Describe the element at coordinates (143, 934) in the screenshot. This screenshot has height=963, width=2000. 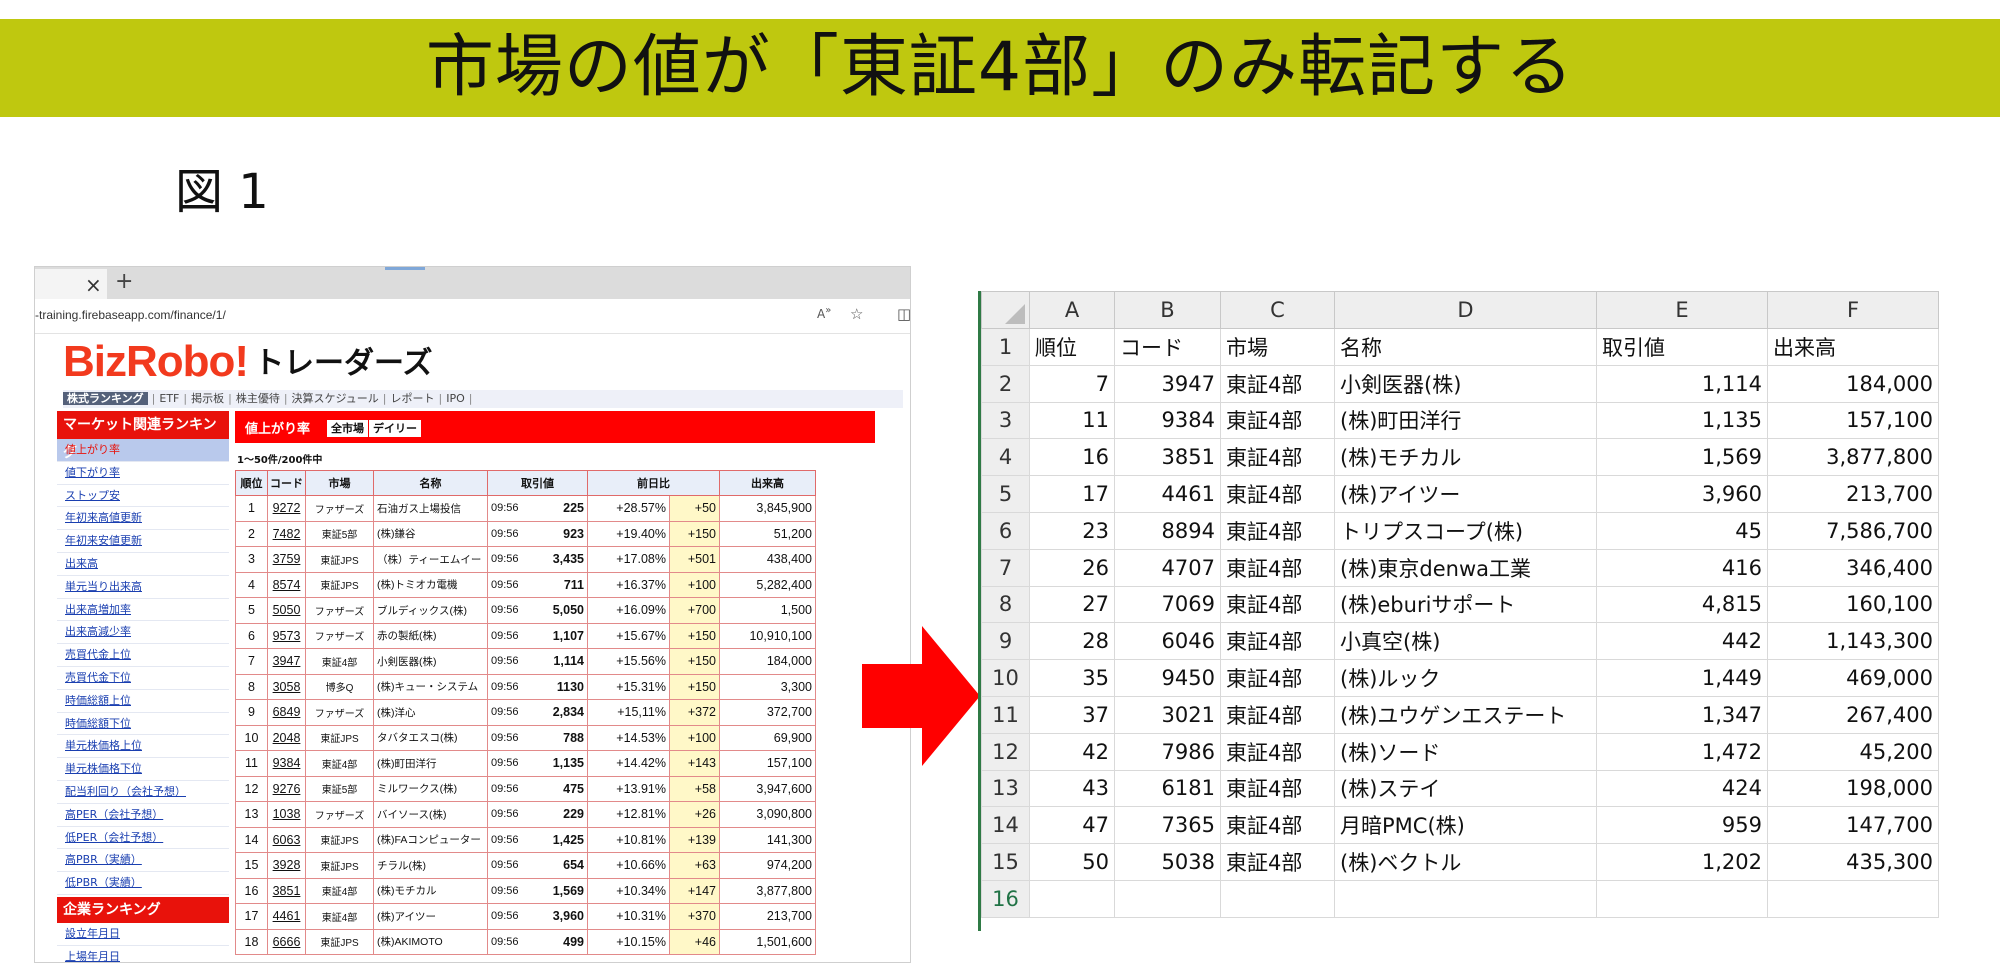
I see `sidebar-item: 設立年月日` at that location.